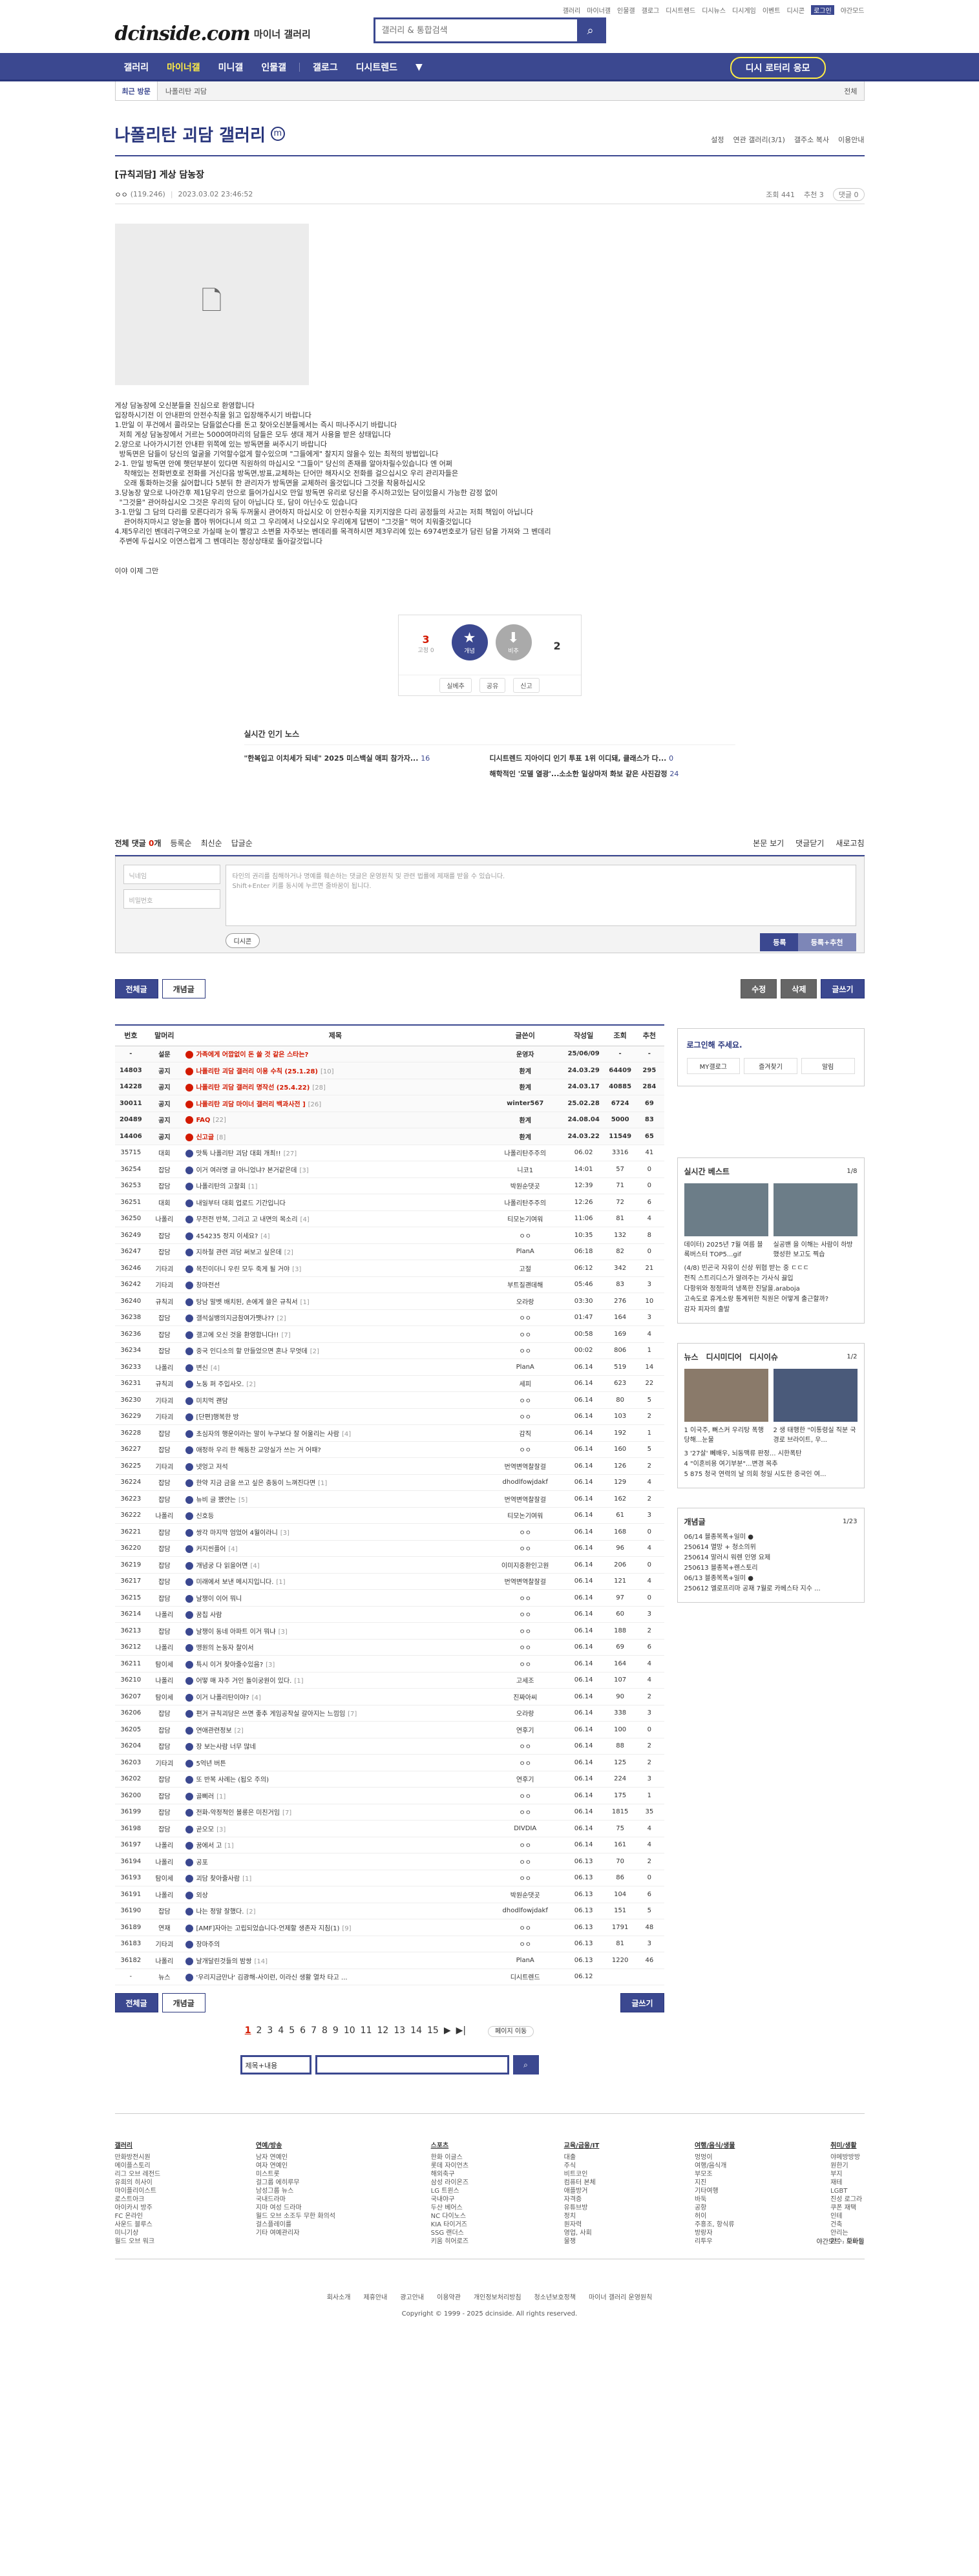 The image size is (979, 2576). I want to click on sitemap-link: 한화 이글스, so click(449, 2157).